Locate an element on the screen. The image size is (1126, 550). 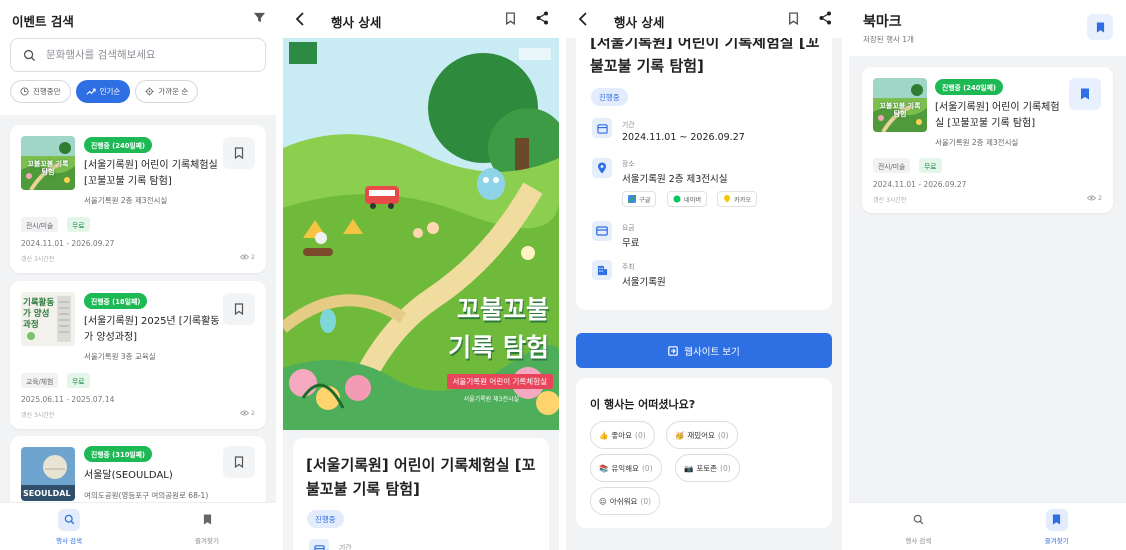
naver-map-button: 네이버 is located at coordinates (687, 199).